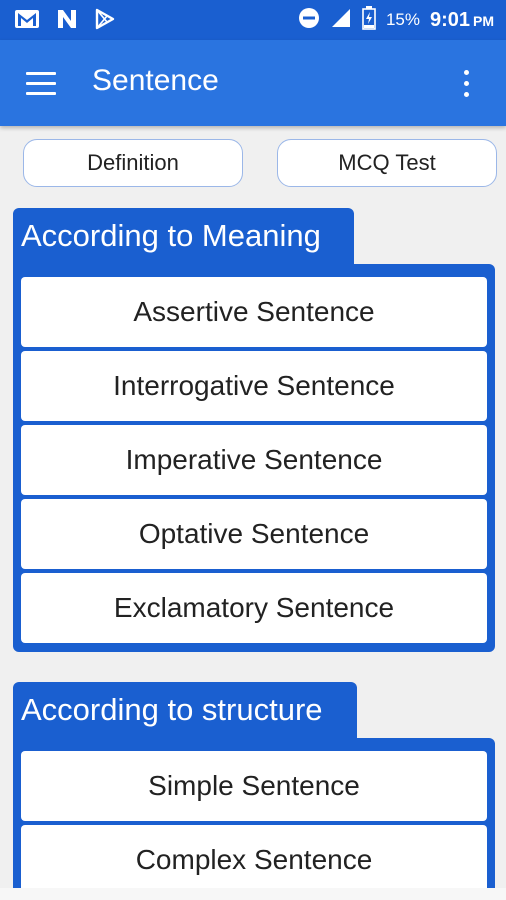 This screenshot has height=900, width=506. I want to click on signal-icon, so click(341, 20).